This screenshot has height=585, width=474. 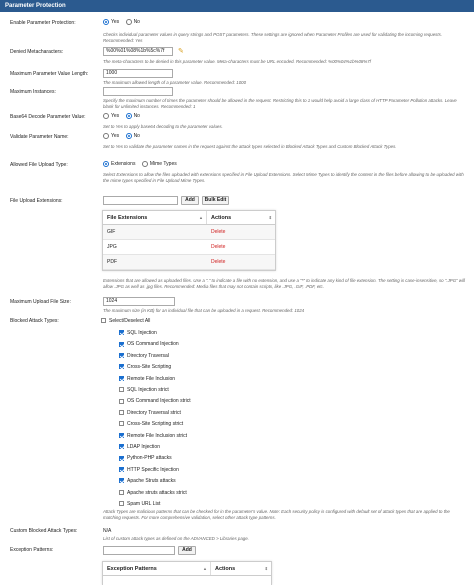 What do you see at coordinates (125, 321) in the screenshot?
I see `select-all-checkbox: Select/Deselect All` at bounding box center [125, 321].